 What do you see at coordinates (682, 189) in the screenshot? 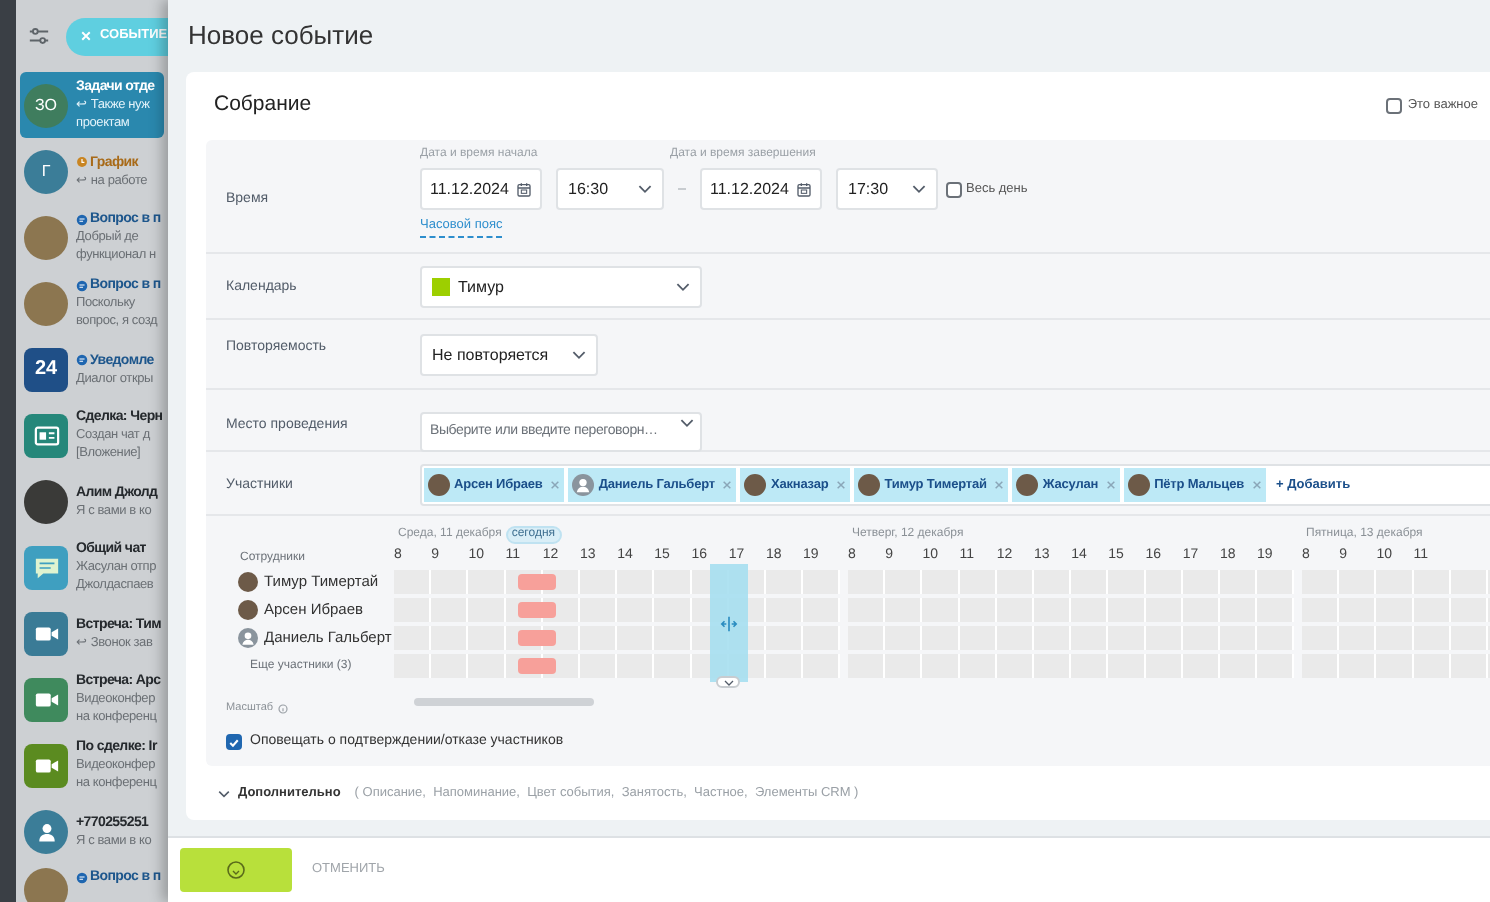
I see `range-dash` at bounding box center [682, 189].